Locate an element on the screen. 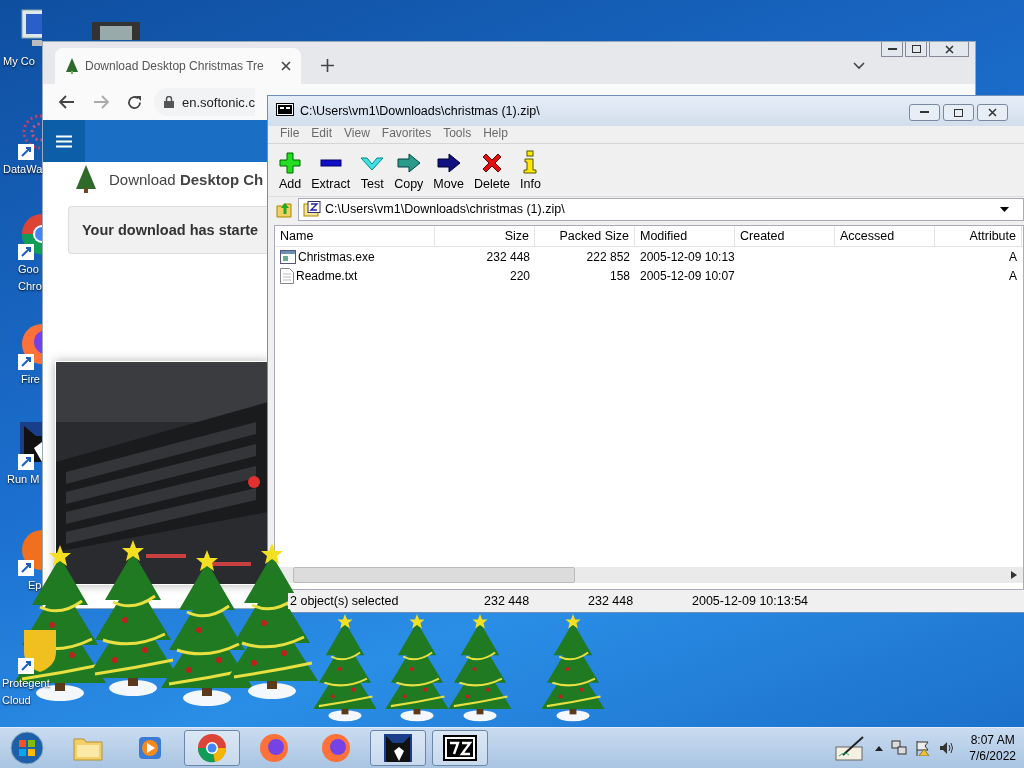 This screenshot has width=1024, height=768. browser-tab: Download Desktop Christmas Tre is located at coordinates (178, 66).